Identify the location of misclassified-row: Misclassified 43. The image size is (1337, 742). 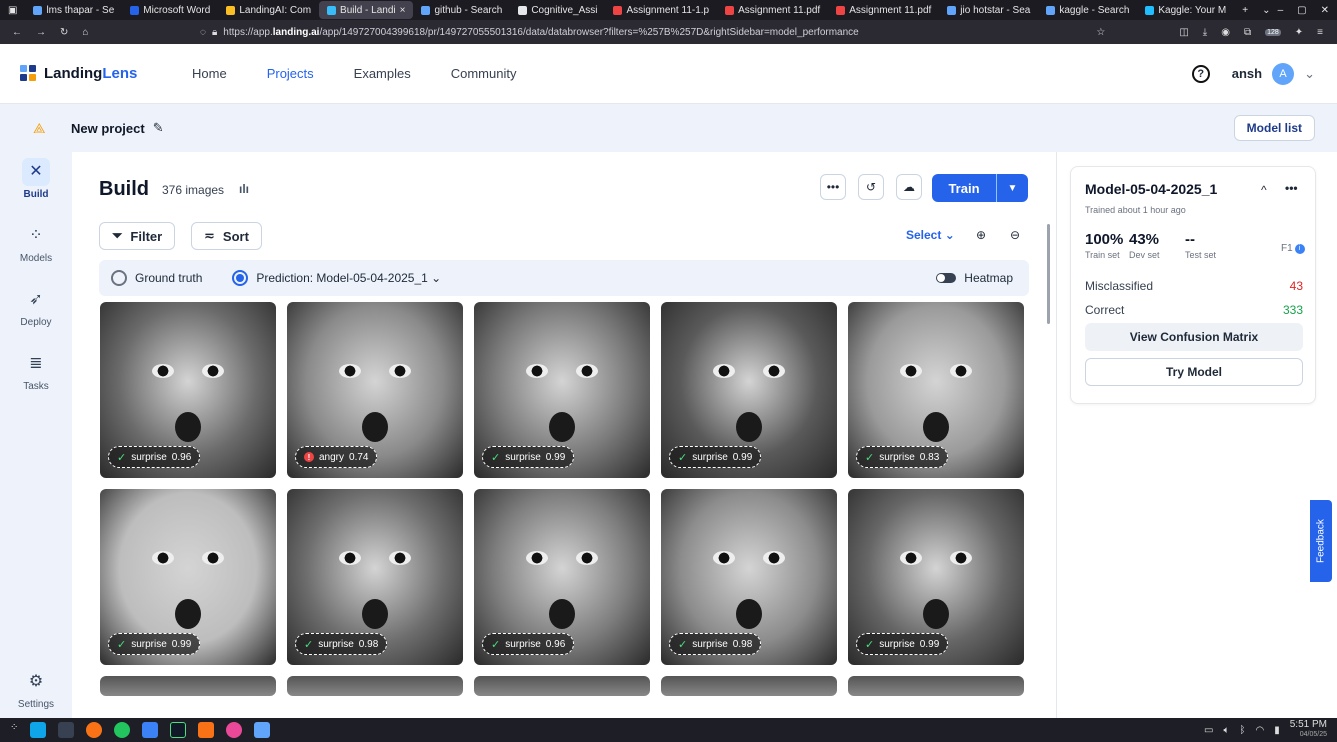
(1194, 286).